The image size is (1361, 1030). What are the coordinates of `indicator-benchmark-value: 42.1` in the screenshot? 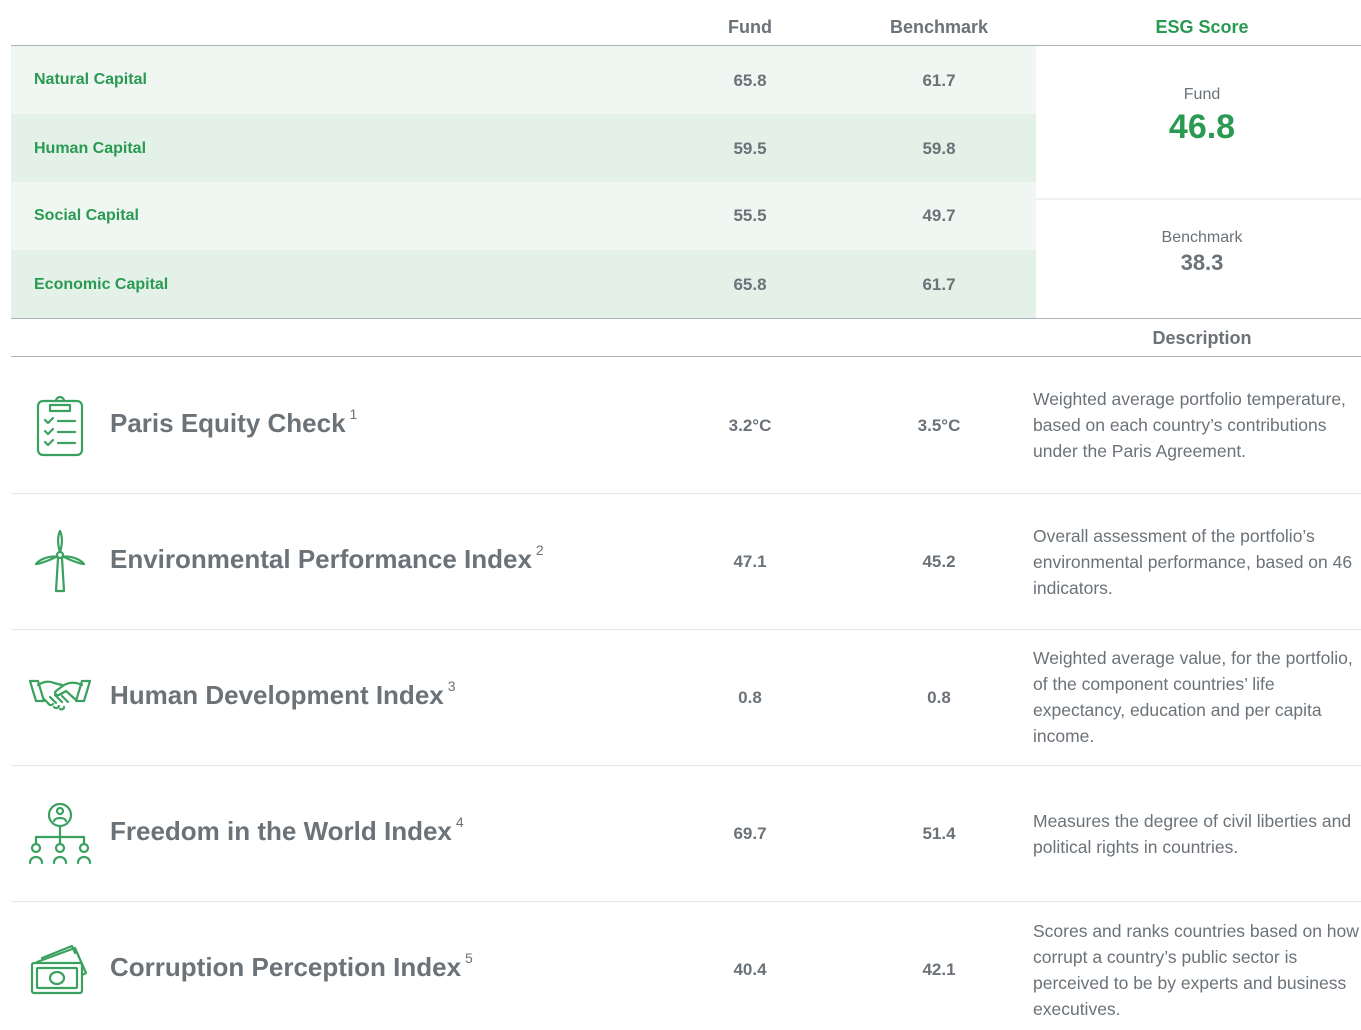 It's located at (939, 969).